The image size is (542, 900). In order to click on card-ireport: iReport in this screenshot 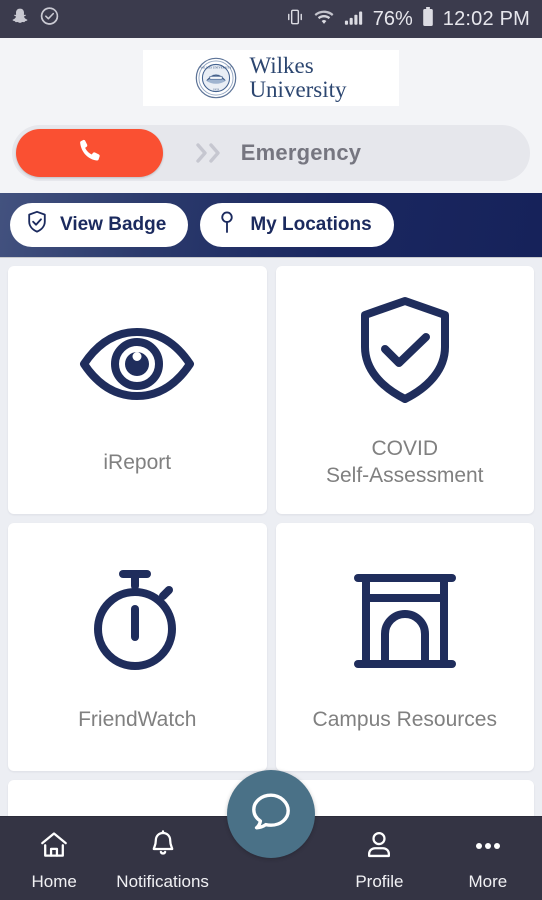, I will do `click(137, 390)`.